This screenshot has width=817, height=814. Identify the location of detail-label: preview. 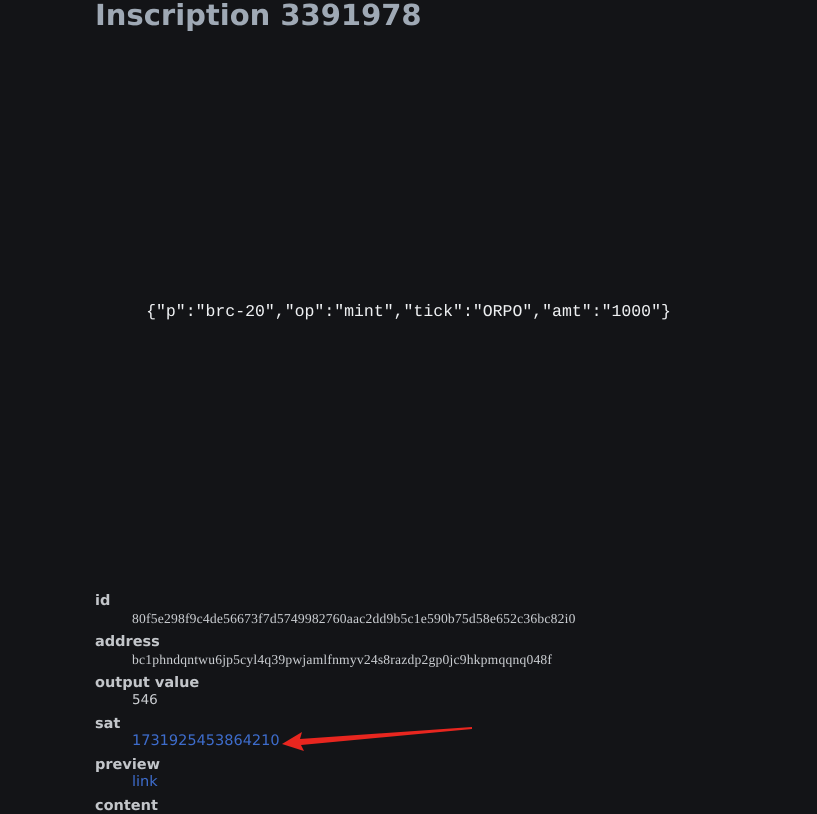
(127, 765).